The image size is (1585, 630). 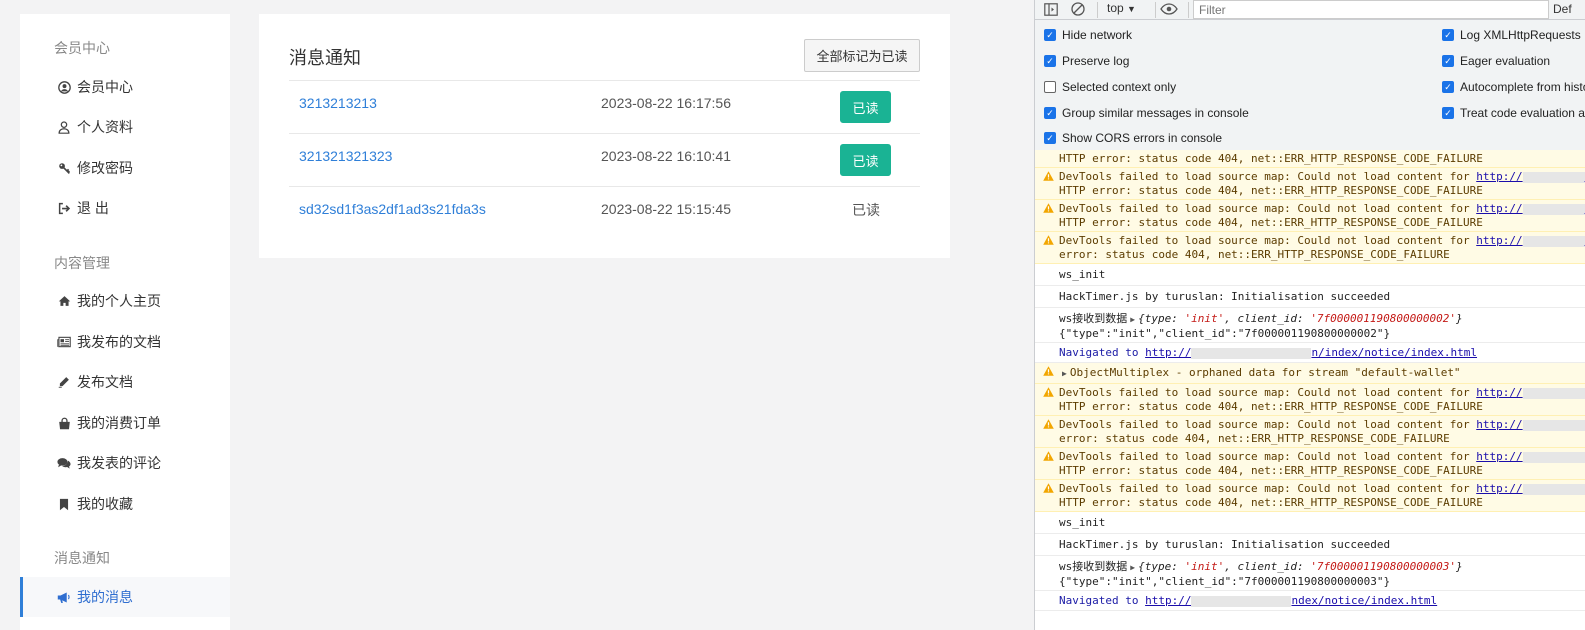 I want to click on sidebar-toggle-icon, so click(x=1051, y=9).